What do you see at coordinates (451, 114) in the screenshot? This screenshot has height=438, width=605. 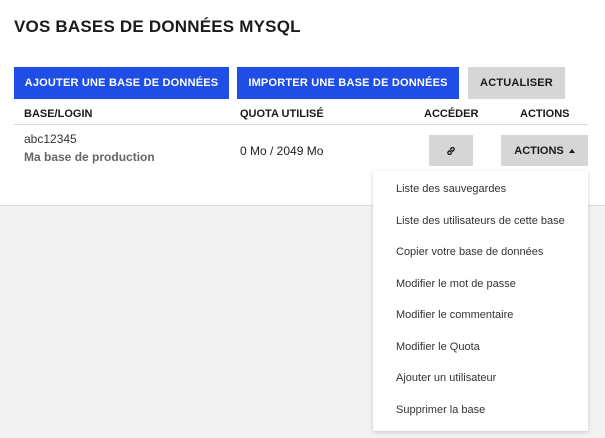 I see `column-header-access: ACCÉDER` at bounding box center [451, 114].